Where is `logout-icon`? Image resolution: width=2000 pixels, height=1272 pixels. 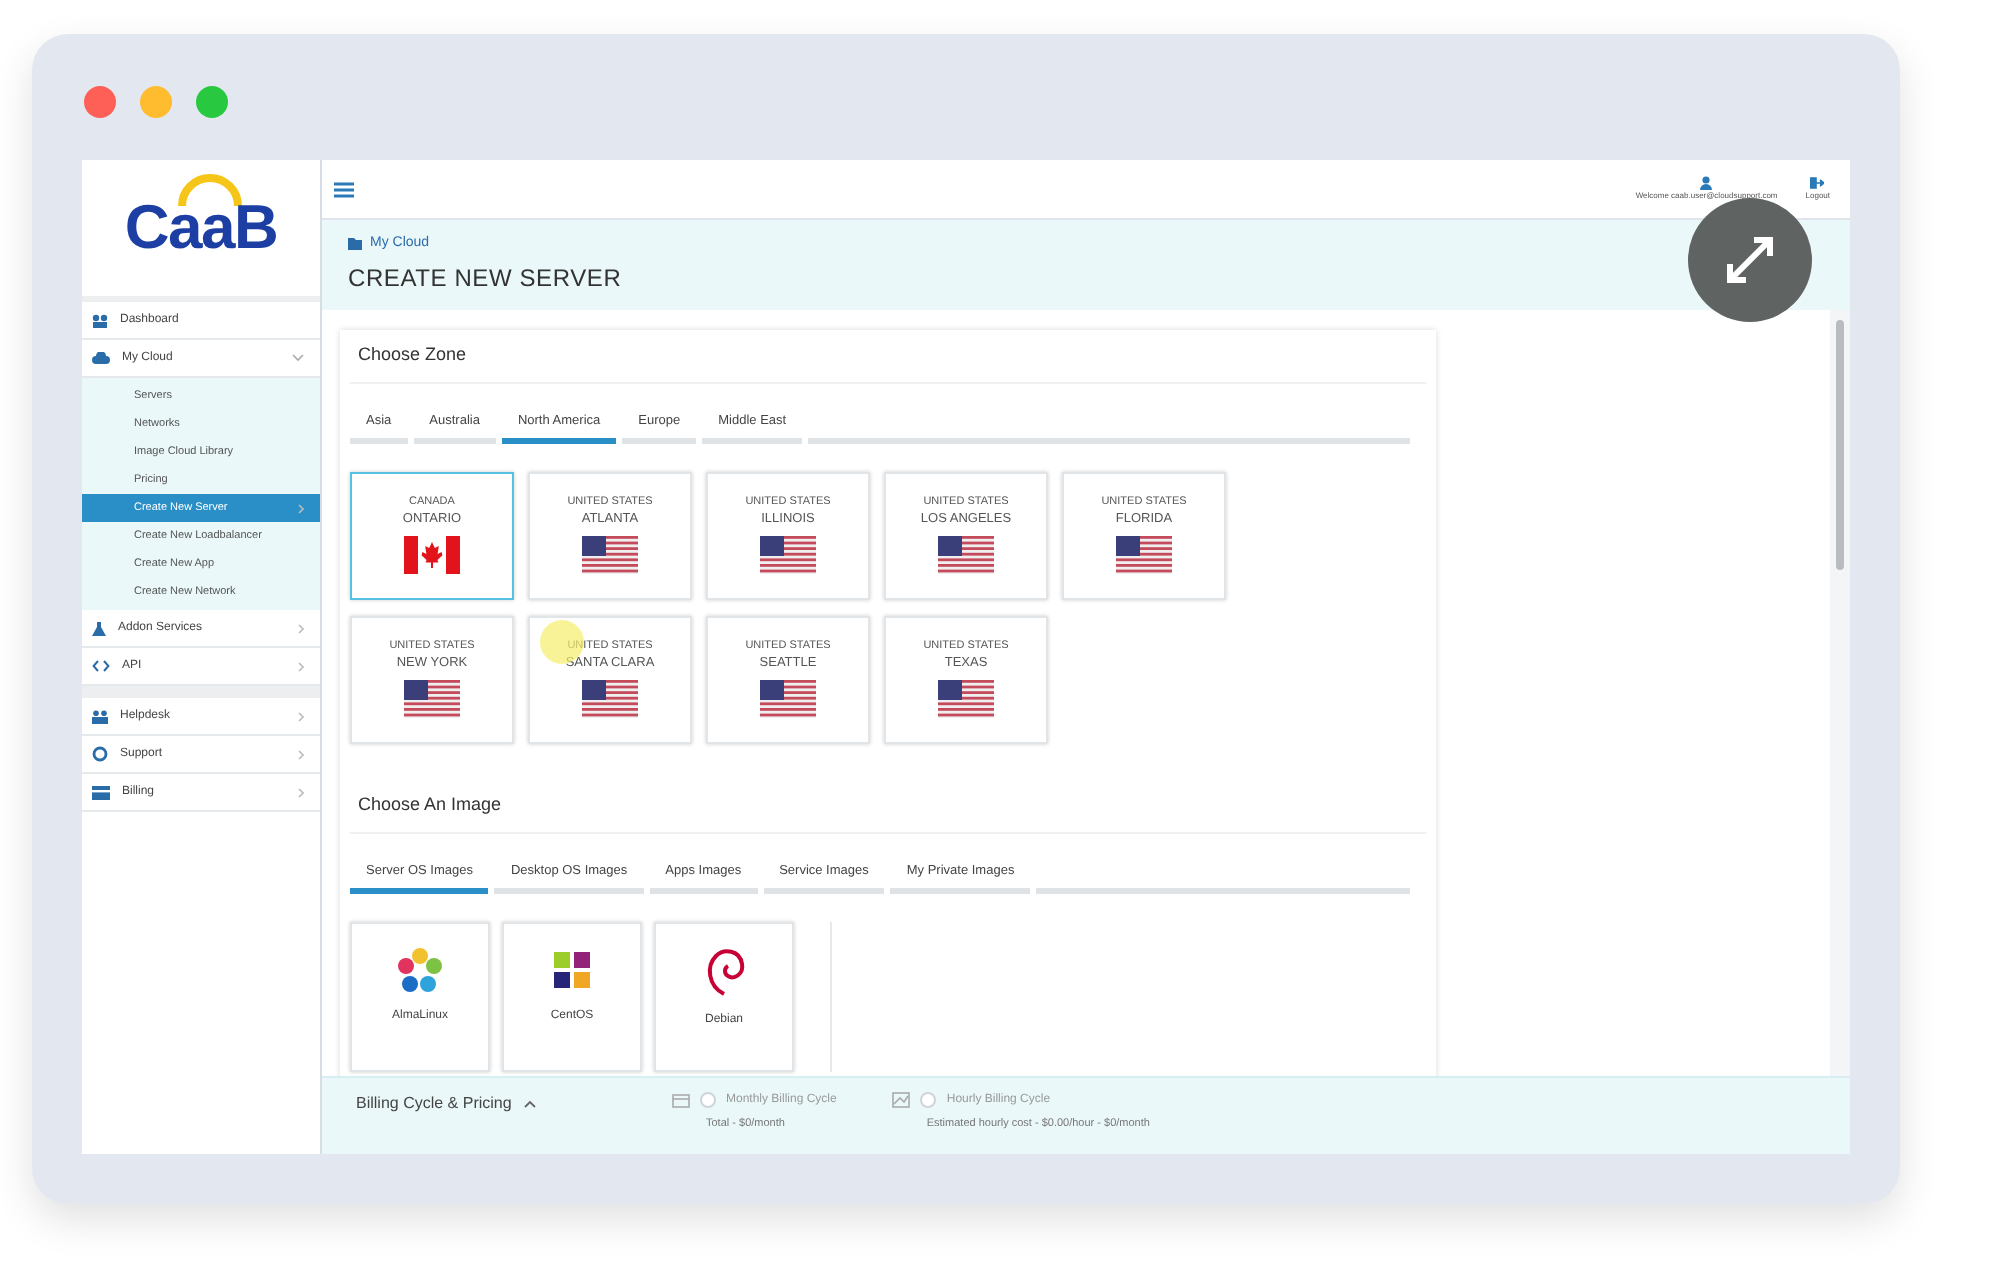
logout-icon is located at coordinates (1817, 183).